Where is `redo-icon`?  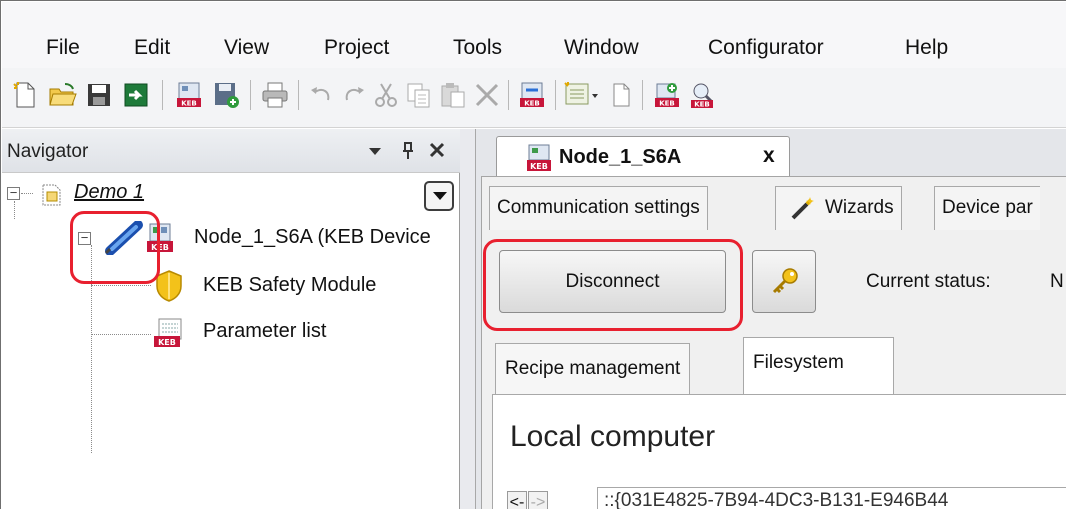 redo-icon is located at coordinates (354, 95).